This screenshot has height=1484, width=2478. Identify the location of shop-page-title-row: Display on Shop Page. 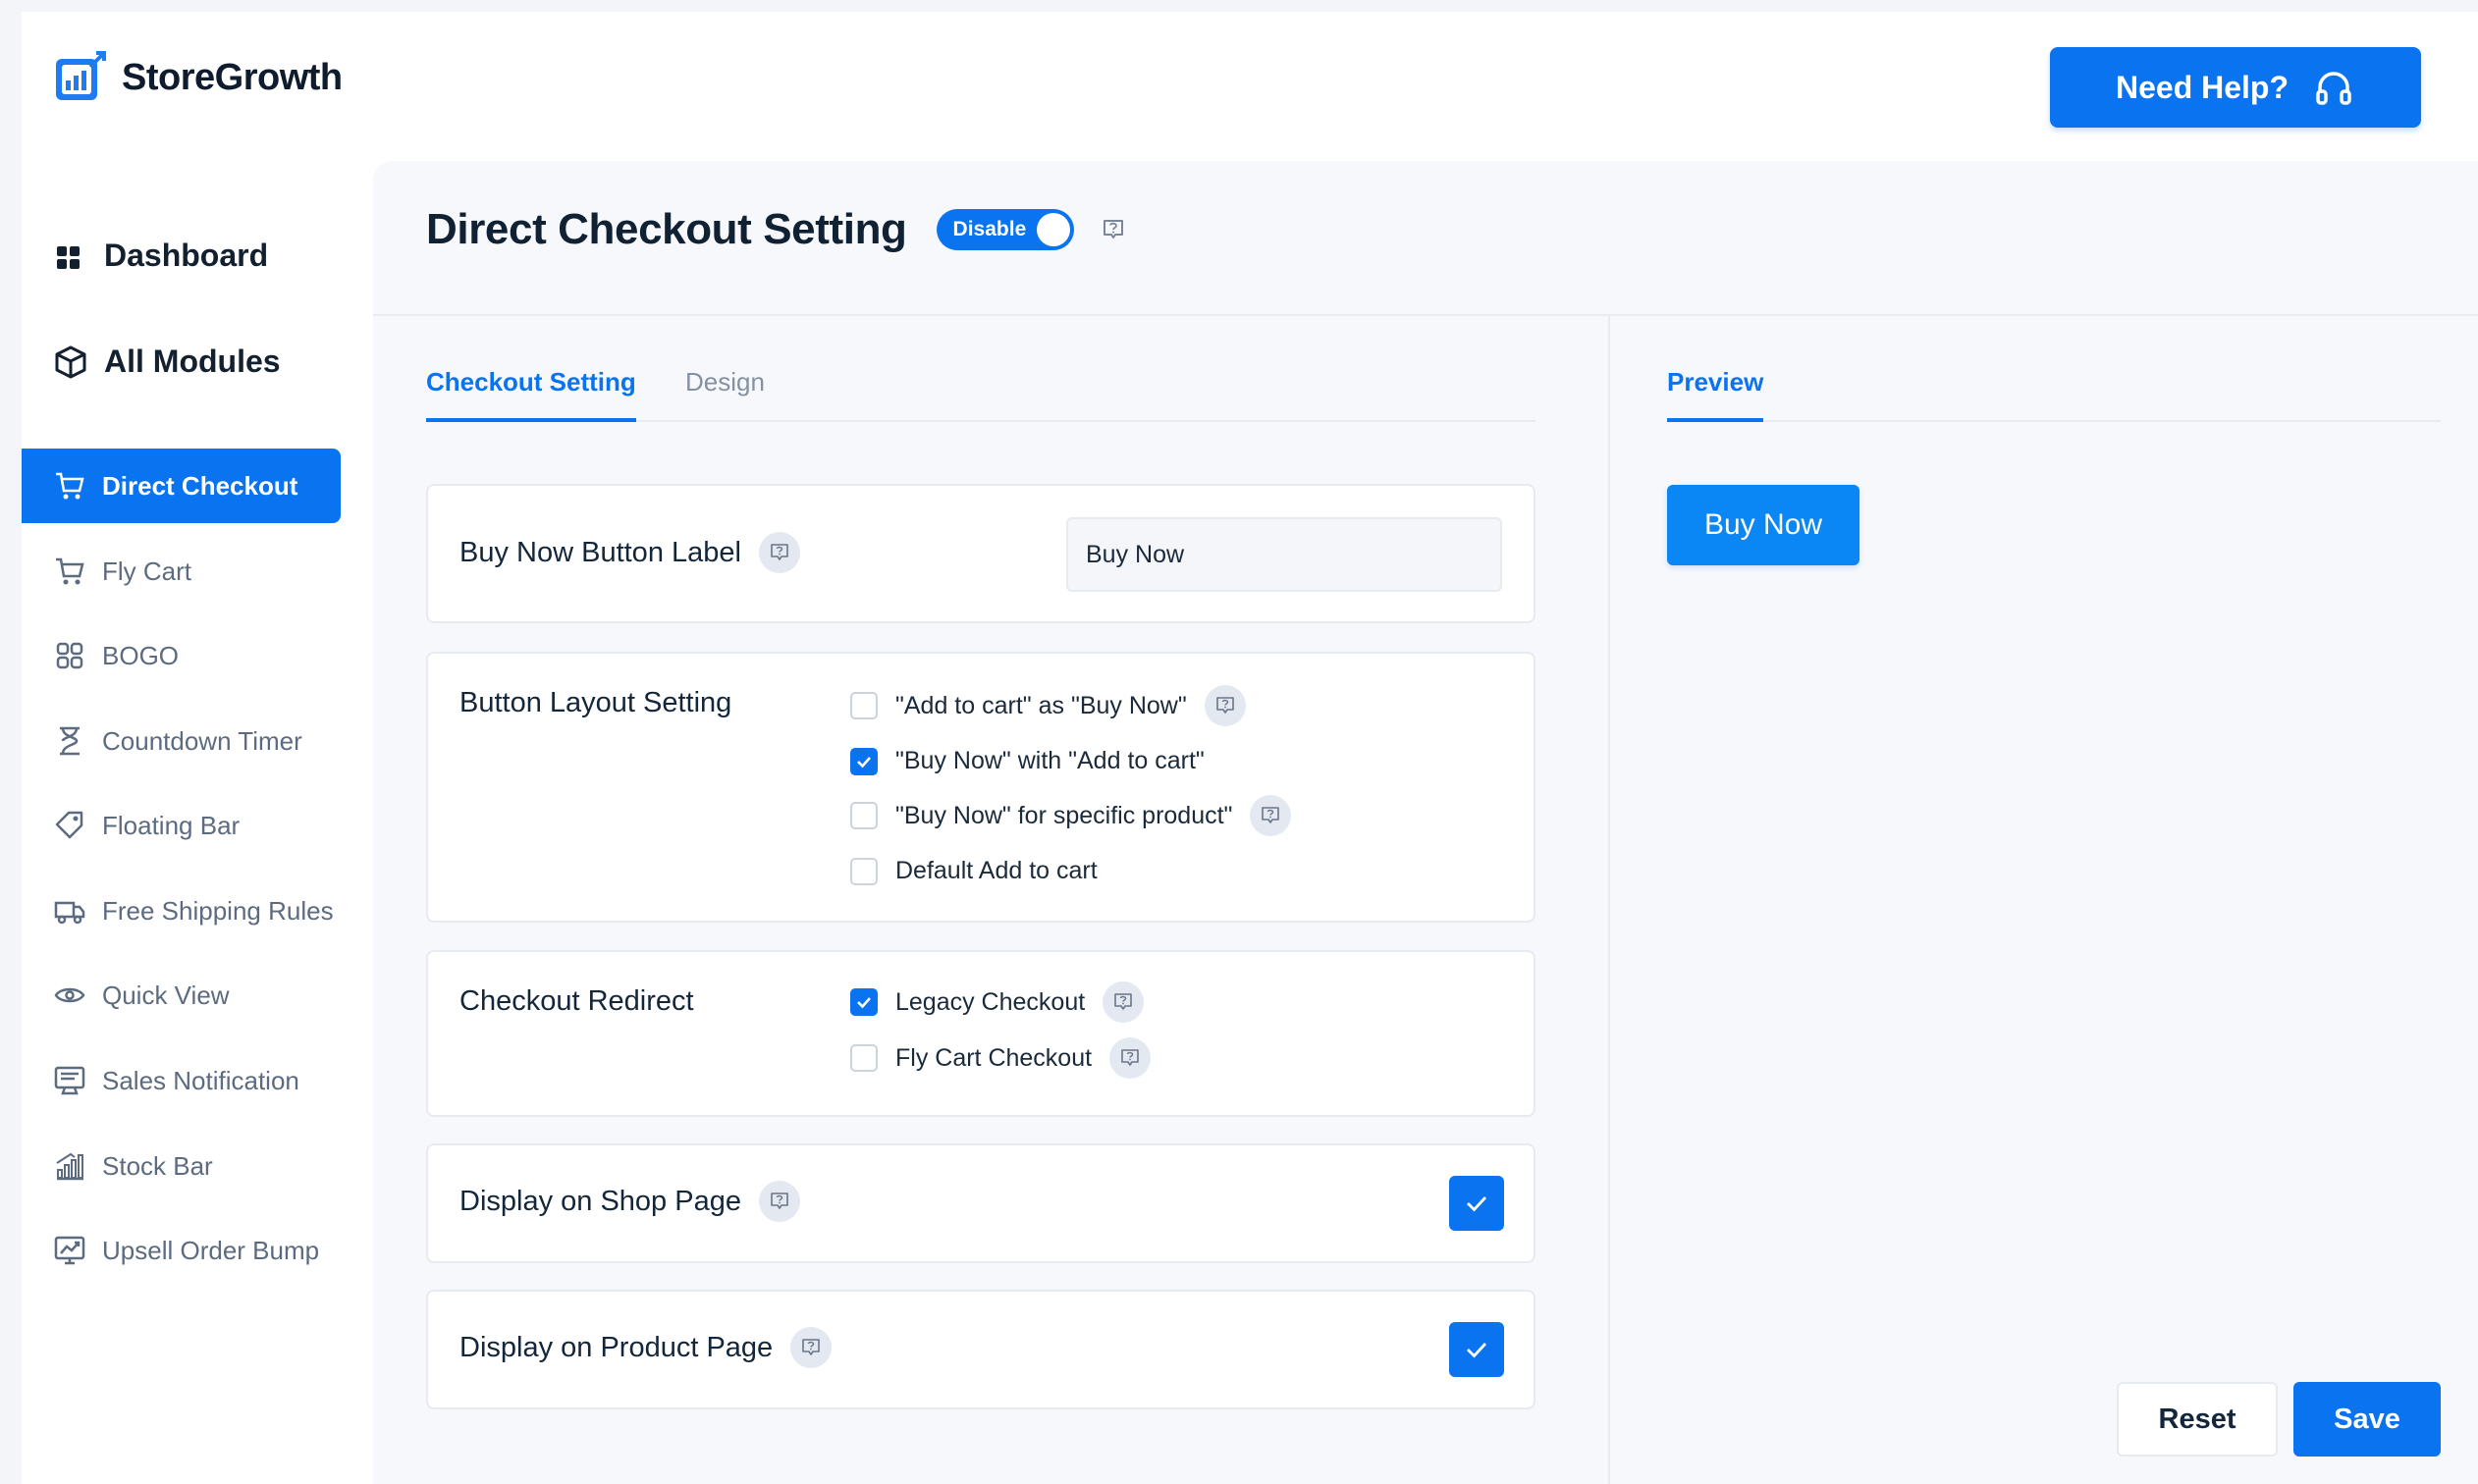
(629, 1201).